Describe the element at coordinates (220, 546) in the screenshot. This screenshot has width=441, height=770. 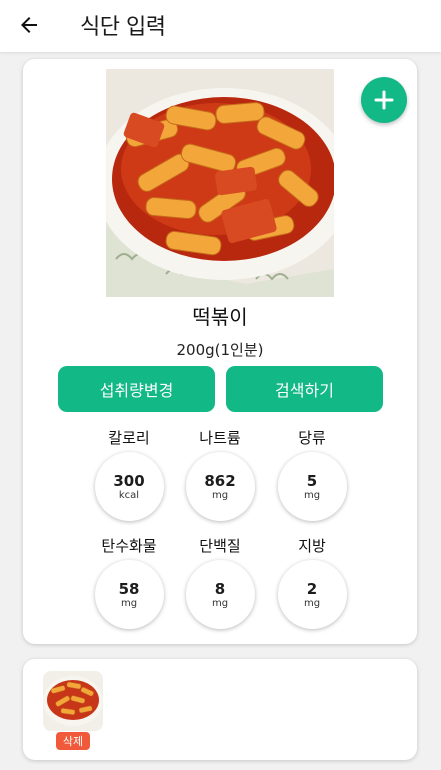
I see `nutrient-label: 단백질` at that location.